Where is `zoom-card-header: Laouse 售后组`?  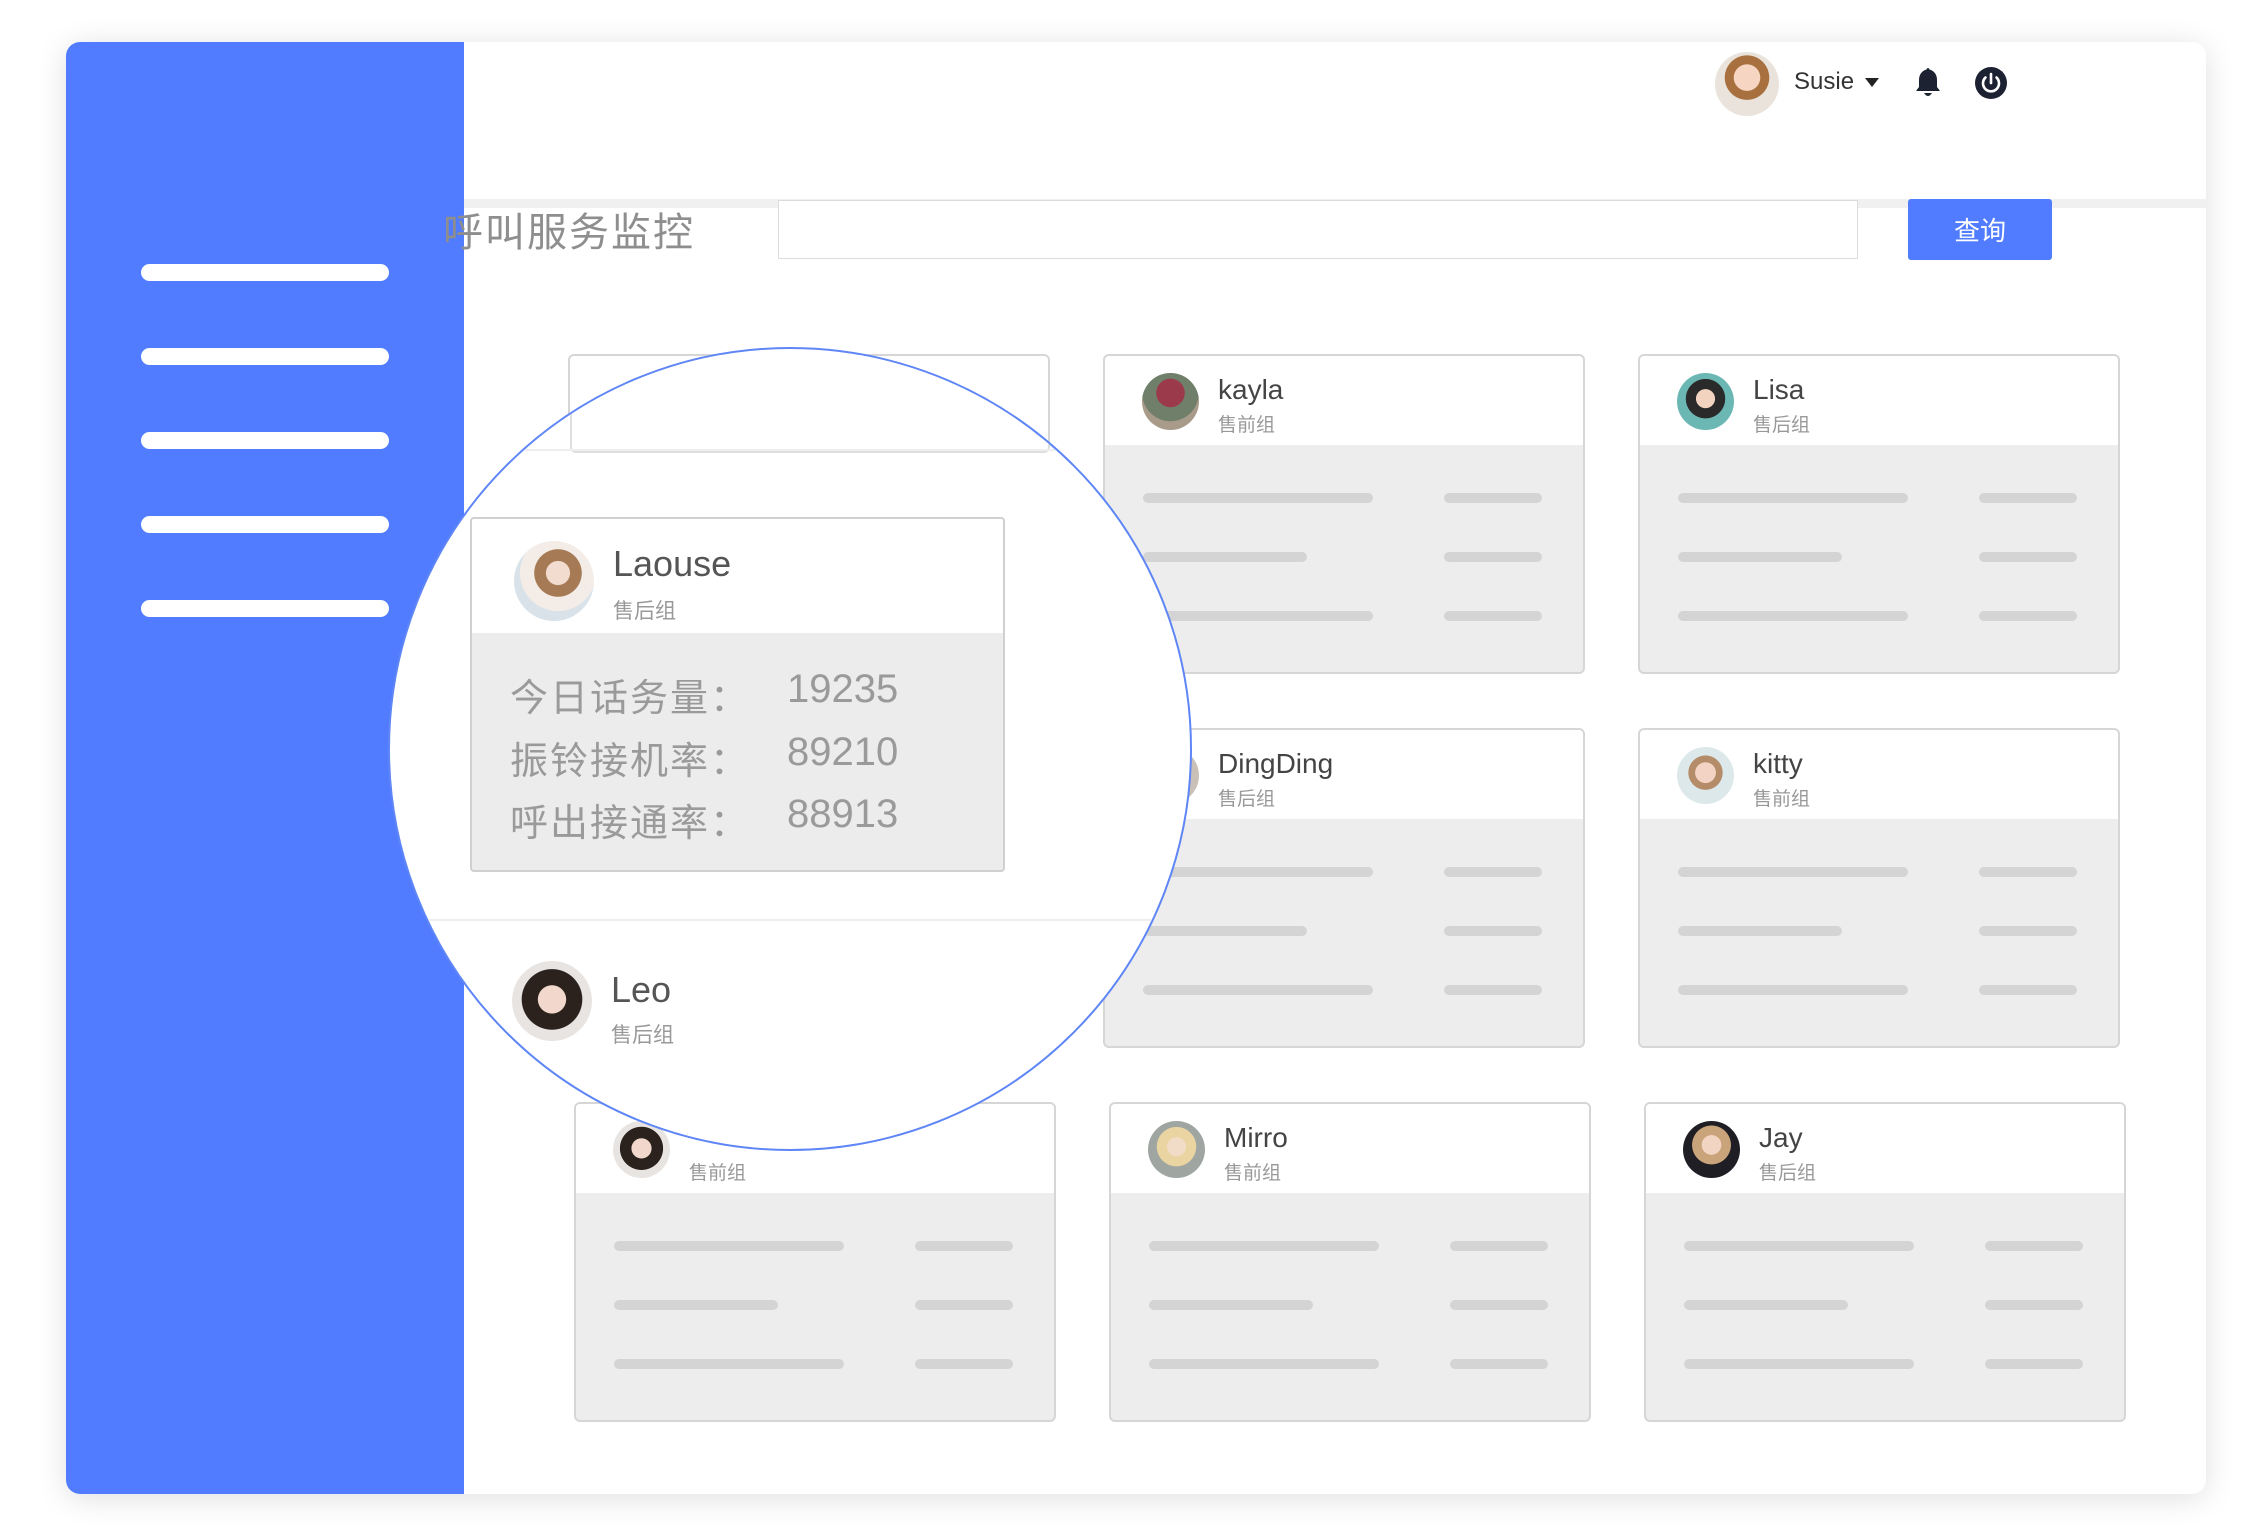 zoom-card-header: Laouse 售后组 is located at coordinates (737, 576).